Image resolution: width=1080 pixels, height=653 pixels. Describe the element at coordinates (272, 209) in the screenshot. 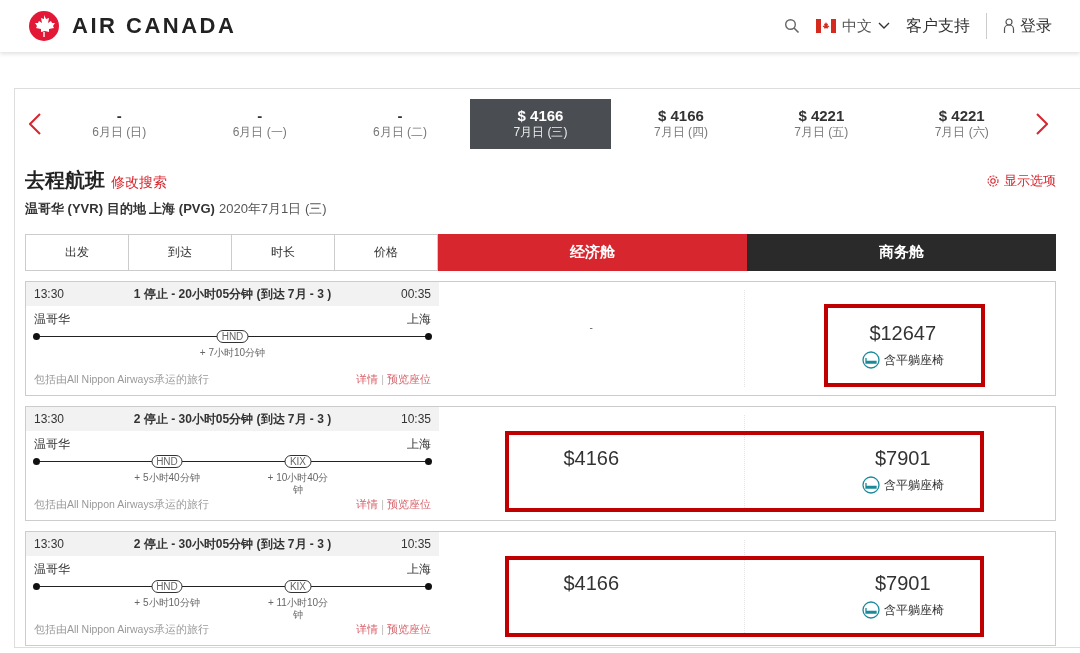

I see `travel-date: 2020年7月1日 (三)` at that location.